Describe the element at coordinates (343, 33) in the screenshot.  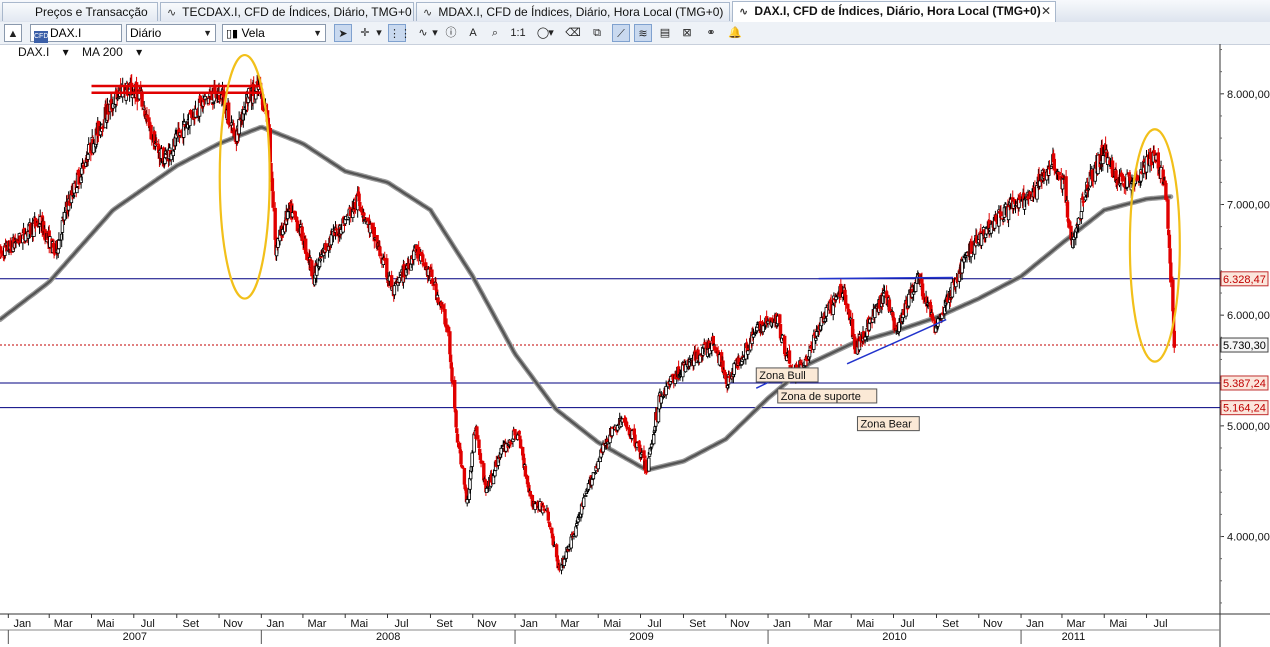
I see `pointer-tool-icon: ➤` at that location.